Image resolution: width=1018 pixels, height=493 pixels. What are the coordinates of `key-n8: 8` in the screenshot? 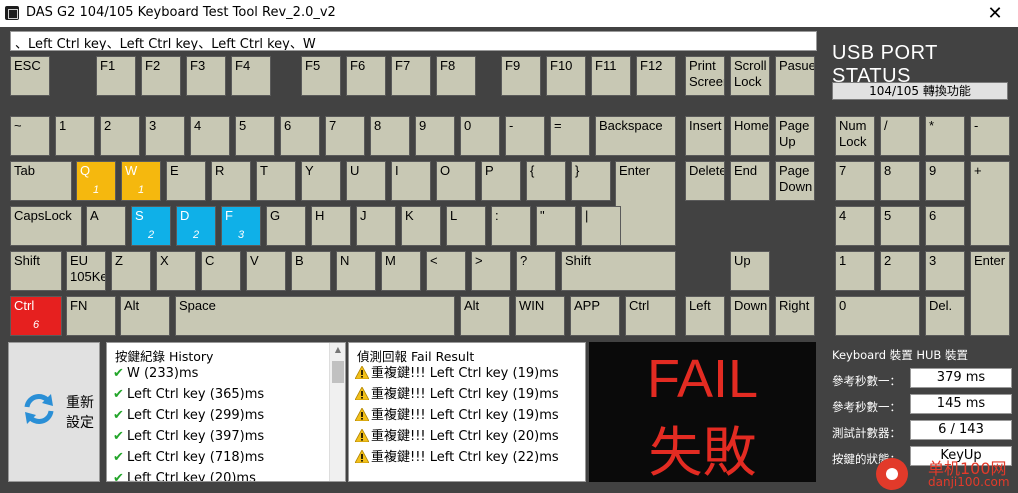 It's located at (390, 136).